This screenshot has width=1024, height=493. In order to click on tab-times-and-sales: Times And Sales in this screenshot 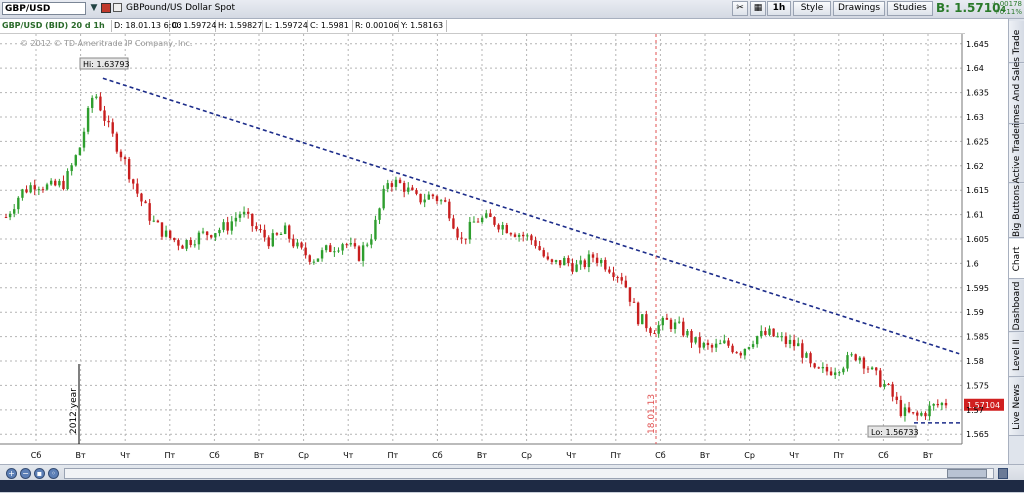, I will do `click(1016, 93)`.